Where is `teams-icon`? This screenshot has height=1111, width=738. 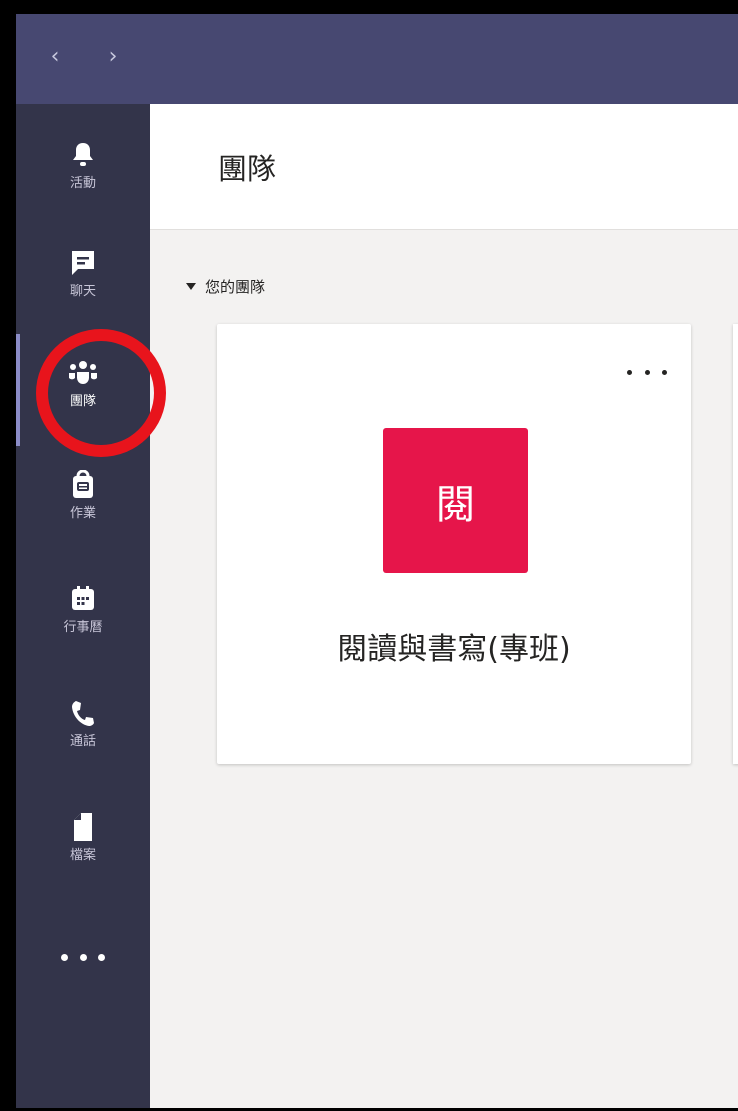
teams-icon is located at coordinates (83, 373).